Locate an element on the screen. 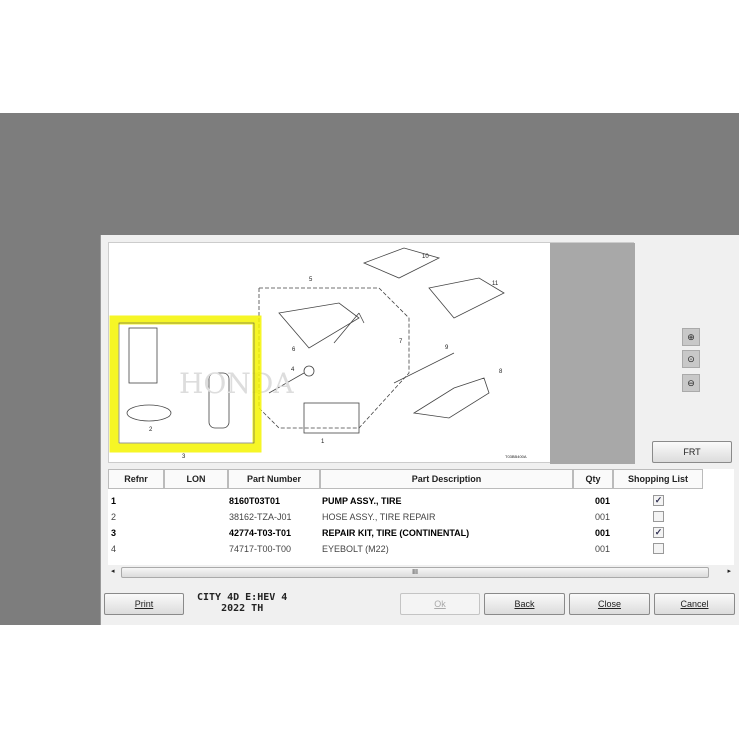 Image resolution: width=739 pixels, height=739 pixels. refnr: 4 is located at coordinates (114, 549).